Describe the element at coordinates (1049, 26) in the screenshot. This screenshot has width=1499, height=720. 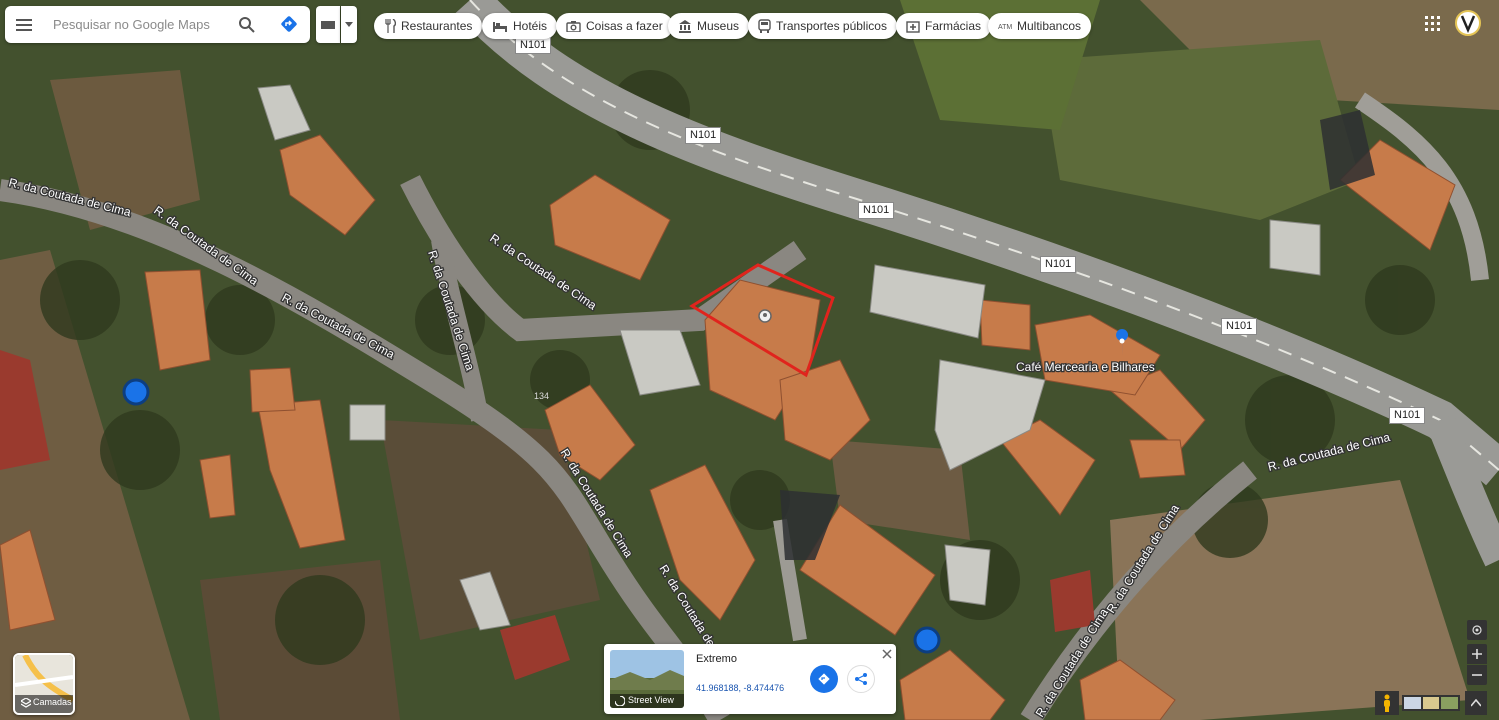
I see `chip-label: Multibancos` at that location.